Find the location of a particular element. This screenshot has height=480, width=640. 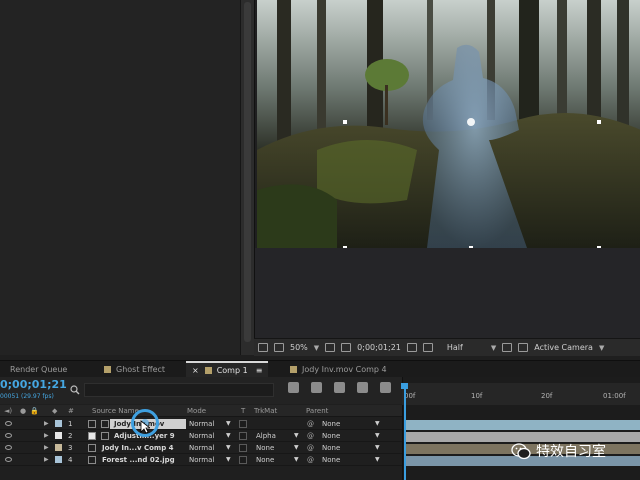

column-source-name: Source Name is located at coordinates (115, 411).